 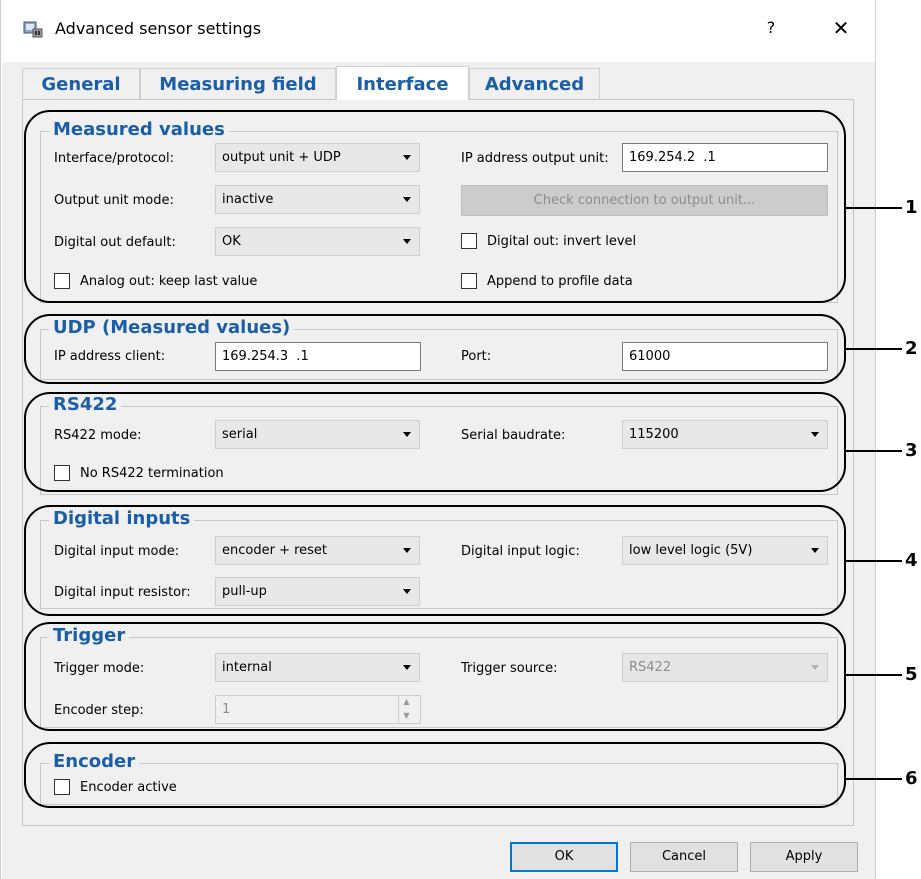 I want to click on append-profile-label: Append to profile data, so click(x=560, y=281).